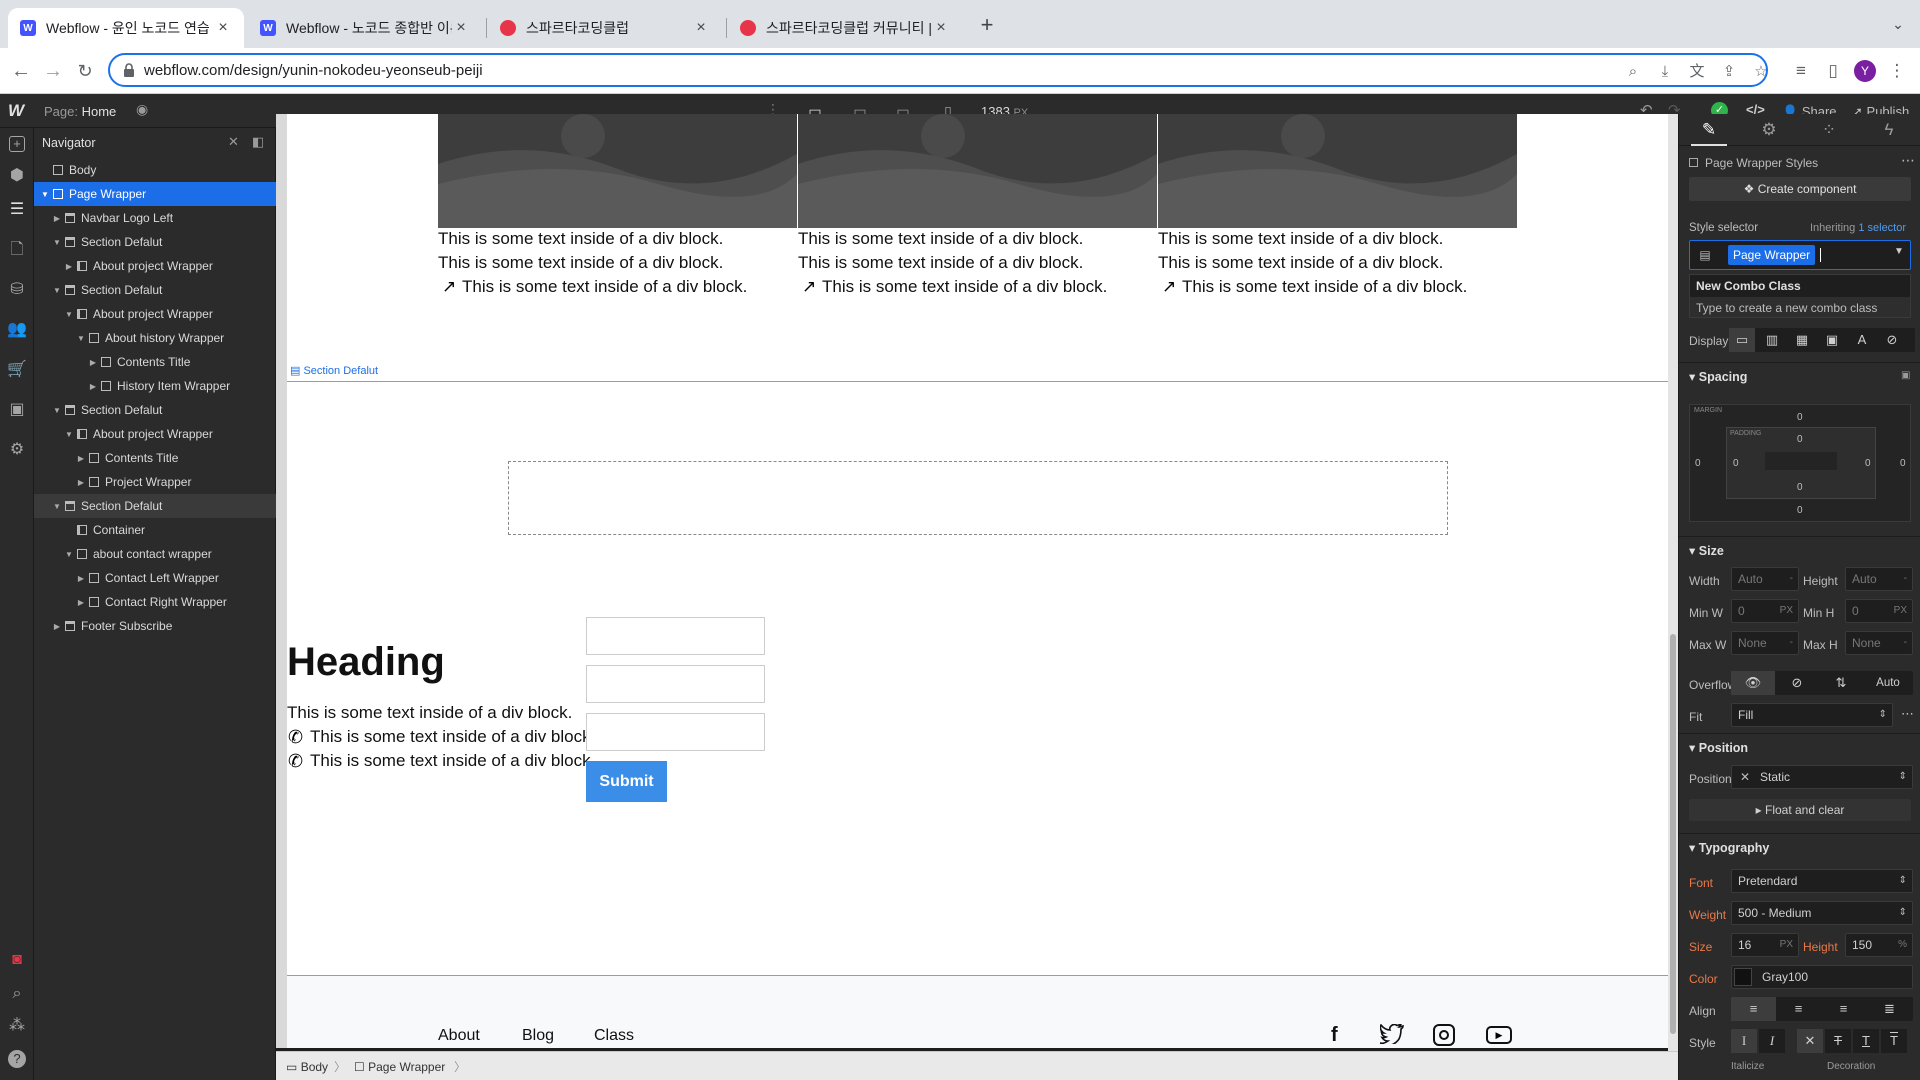 The width and height of the screenshot is (1920, 1080). I want to click on align-left-icon: ≡, so click(1753, 1009).